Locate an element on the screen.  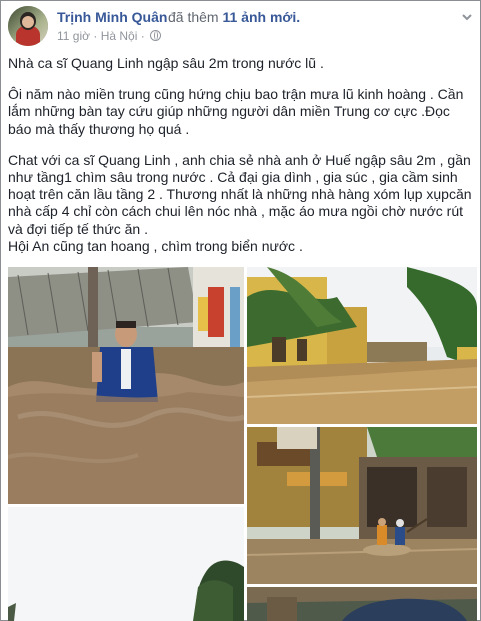
globe-icon is located at coordinates (156, 35).